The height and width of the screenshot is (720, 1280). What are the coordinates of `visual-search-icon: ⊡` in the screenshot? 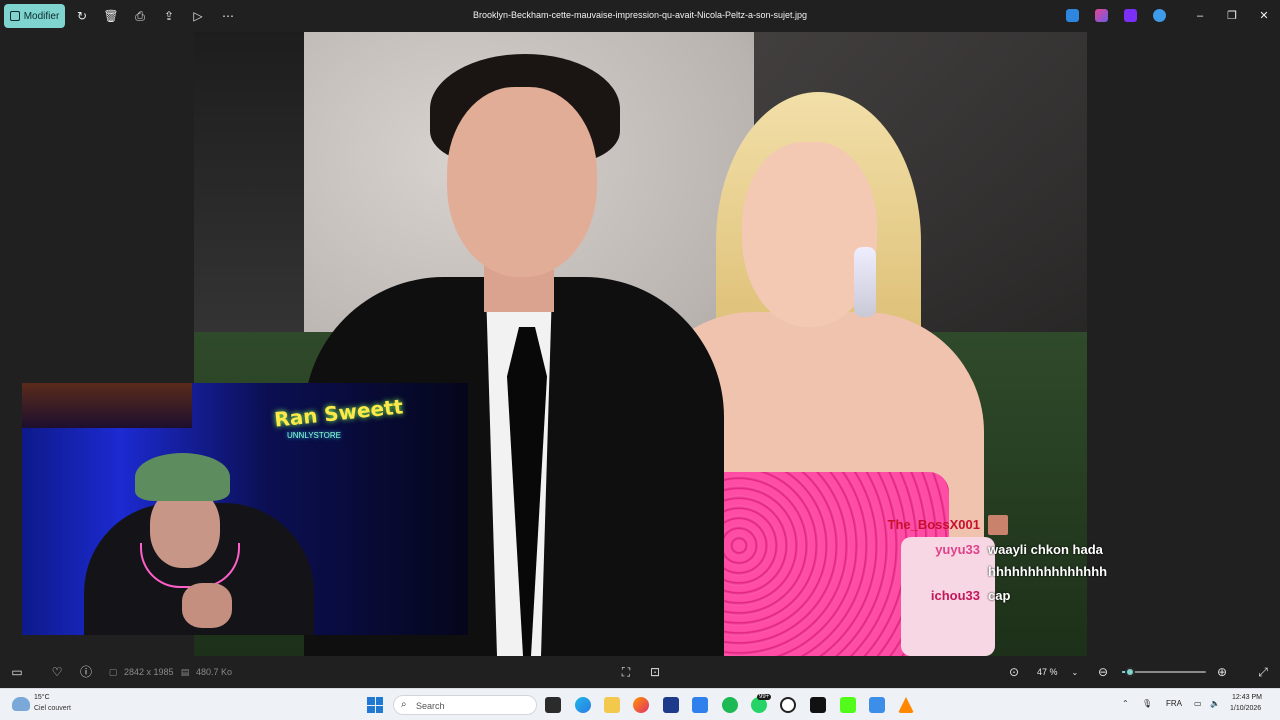 It's located at (655, 672).